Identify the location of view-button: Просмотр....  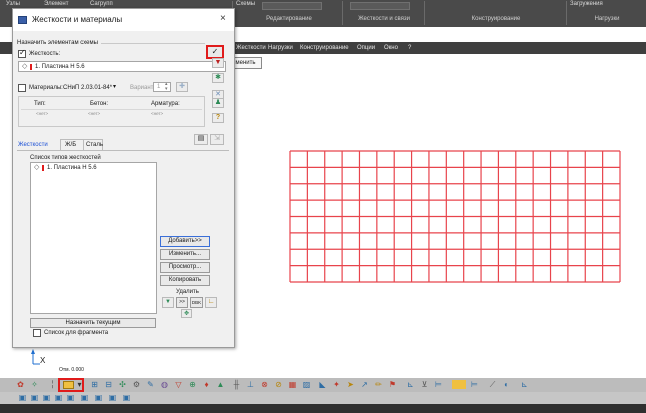
(185, 267).